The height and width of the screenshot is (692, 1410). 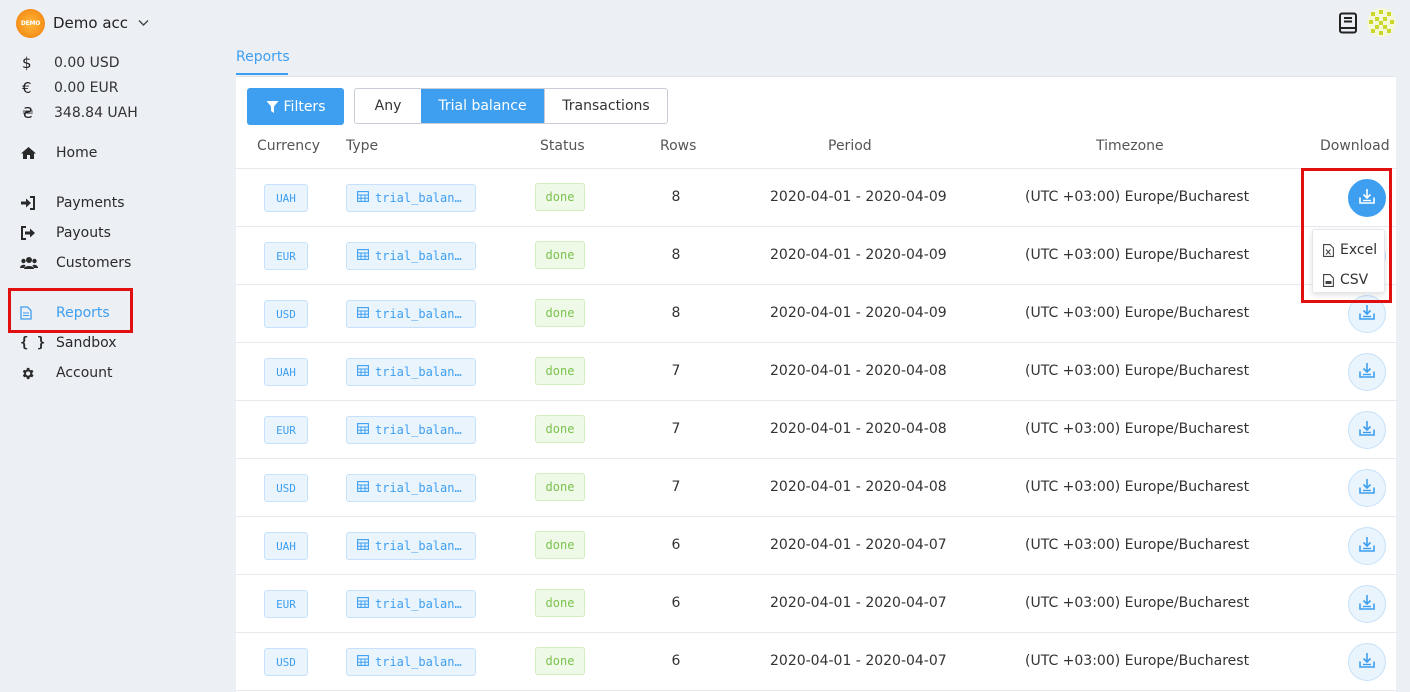 I want to click on sidebar-item-customers: Customers, so click(x=120, y=263).